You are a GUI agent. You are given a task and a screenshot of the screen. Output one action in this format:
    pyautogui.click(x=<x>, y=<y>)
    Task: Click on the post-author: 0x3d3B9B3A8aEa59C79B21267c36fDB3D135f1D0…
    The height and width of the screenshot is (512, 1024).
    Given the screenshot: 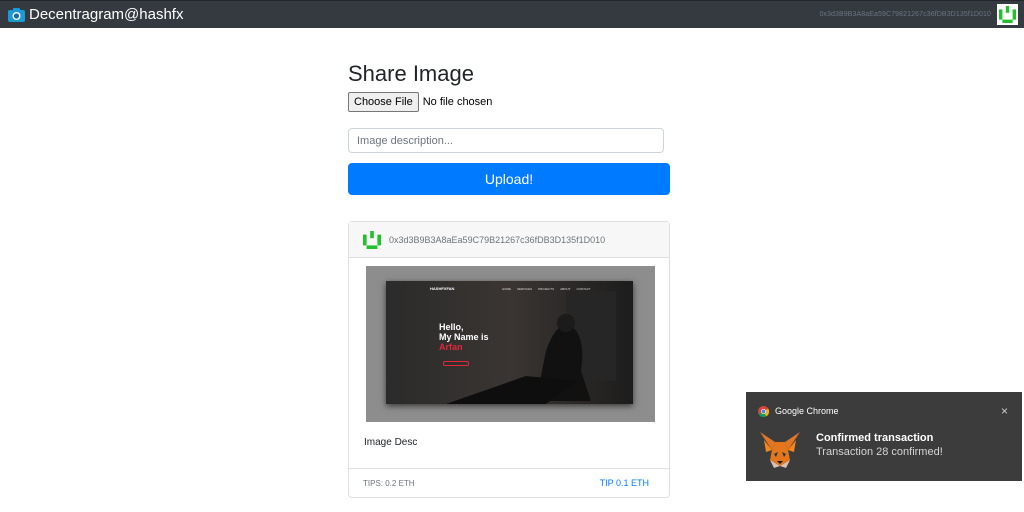 What is the action you would take?
    pyautogui.click(x=497, y=239)
    